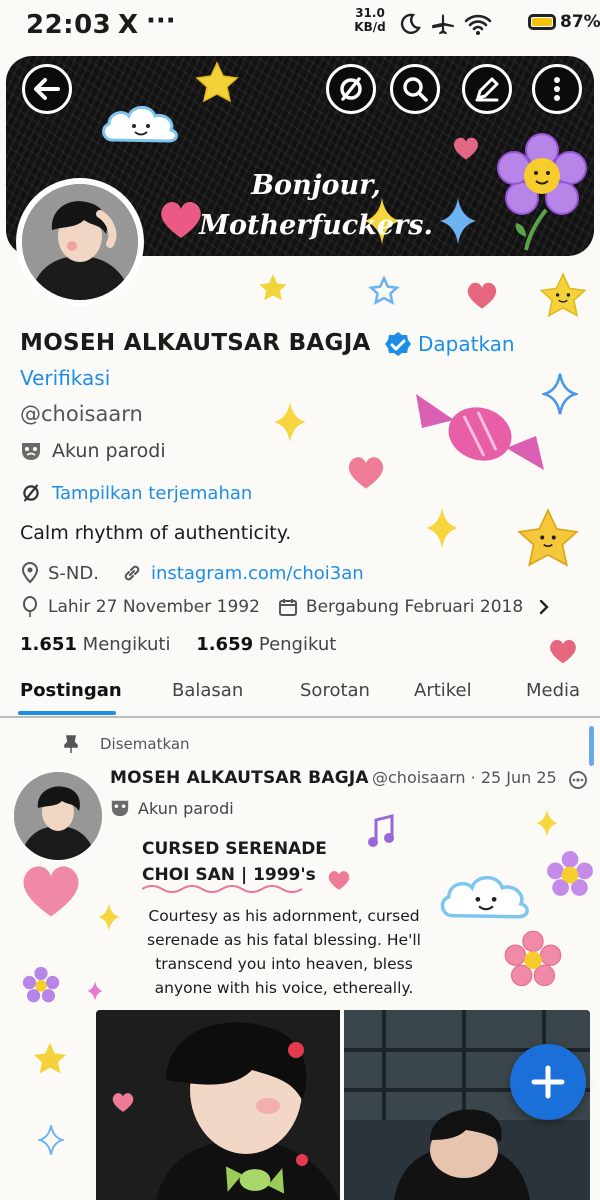  I want to click on pinned-label: Disematkan, so click(145, 744).